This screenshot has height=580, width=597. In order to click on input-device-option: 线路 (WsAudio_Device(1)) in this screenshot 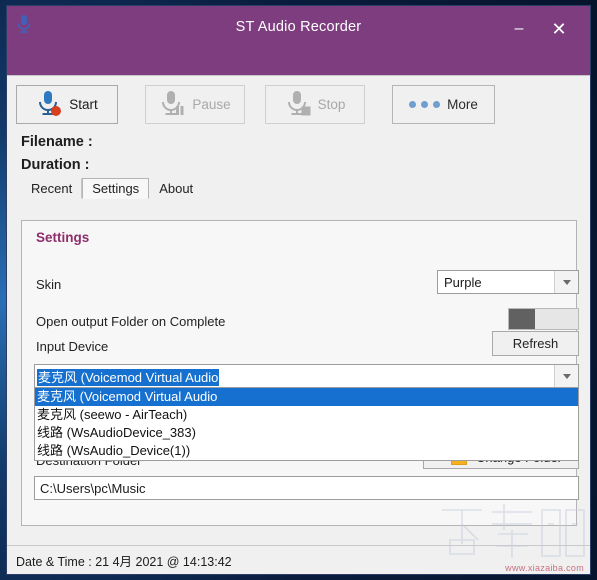, I will do `click(306, 451)`.